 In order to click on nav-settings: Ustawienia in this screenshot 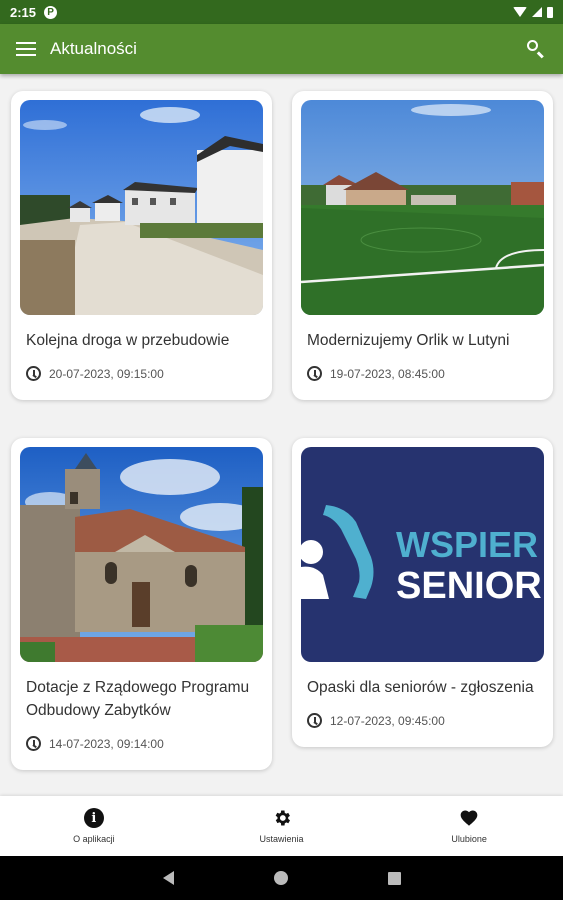, I will do `click(282, 826)`.